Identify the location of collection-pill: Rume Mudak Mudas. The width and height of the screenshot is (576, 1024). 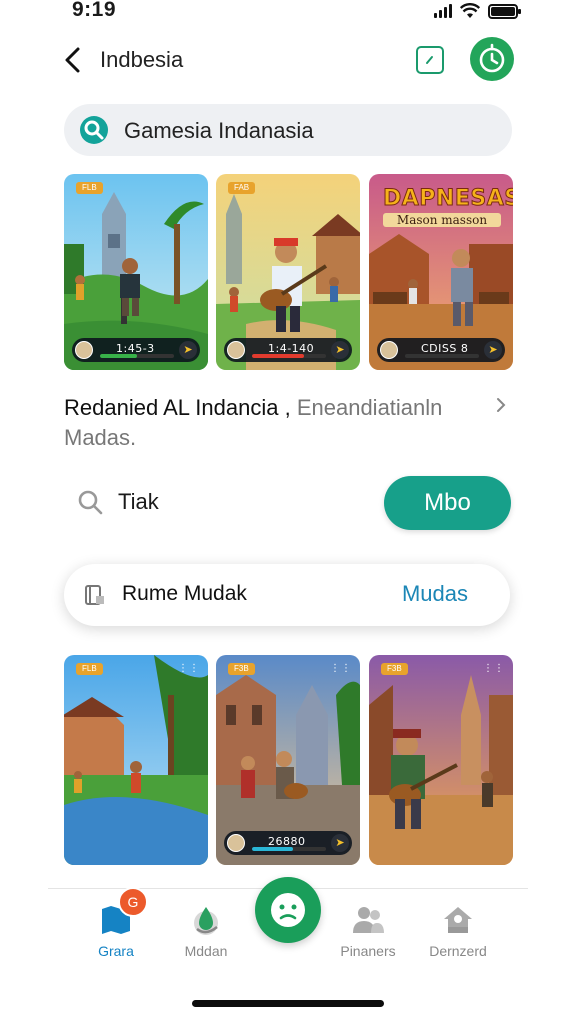
(287, 595).